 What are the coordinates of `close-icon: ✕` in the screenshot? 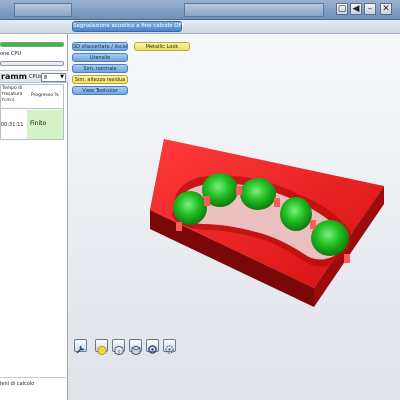 It's located at (386, 9).